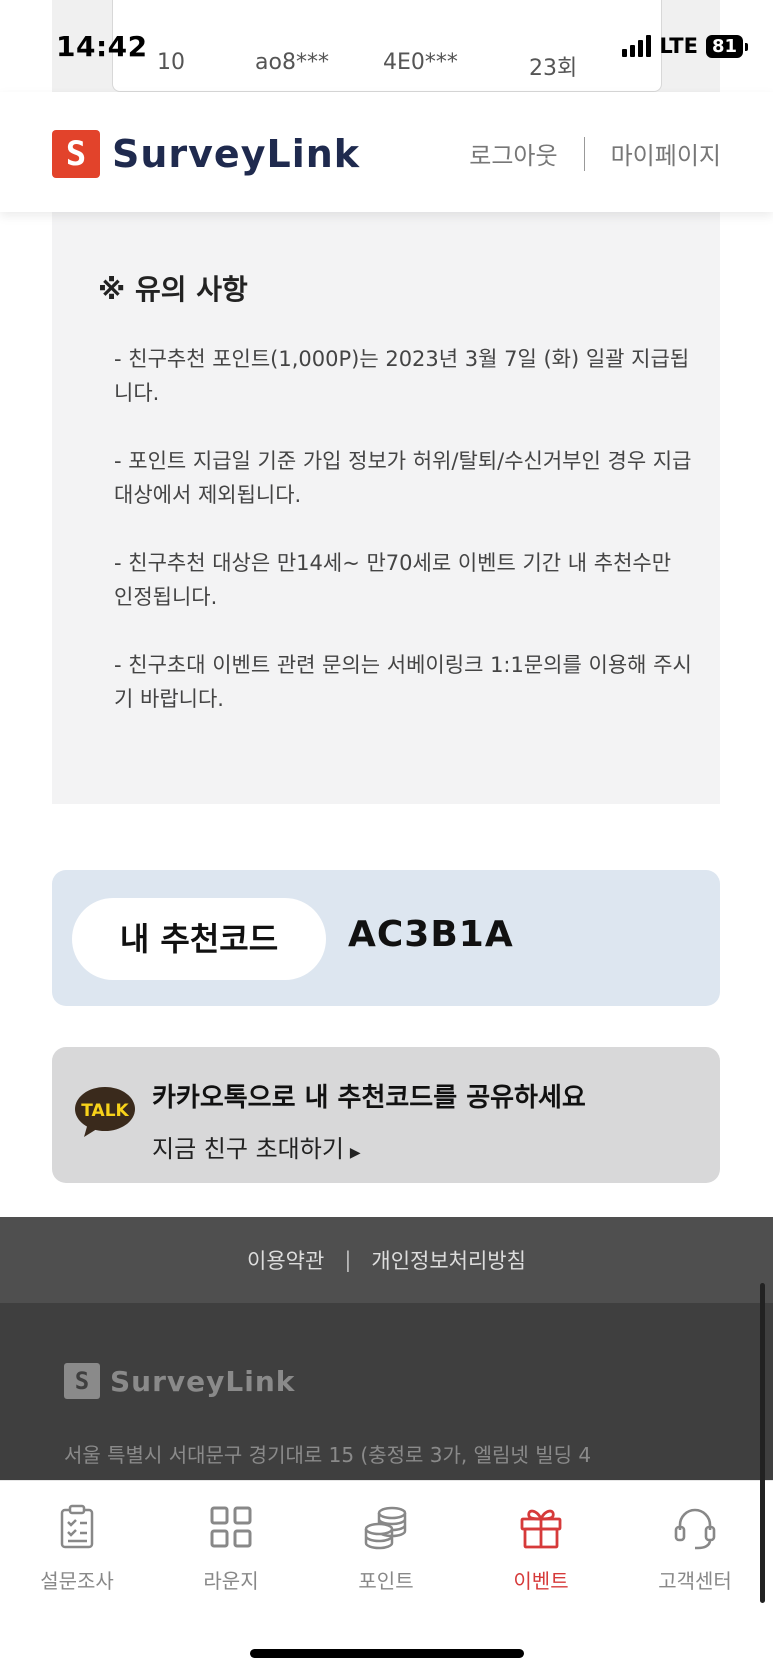  What do you see at coordinates (695, 1581) in the screenshot?
I see `tab-support-label: 고객센터` at bounding box center [695, 1581].